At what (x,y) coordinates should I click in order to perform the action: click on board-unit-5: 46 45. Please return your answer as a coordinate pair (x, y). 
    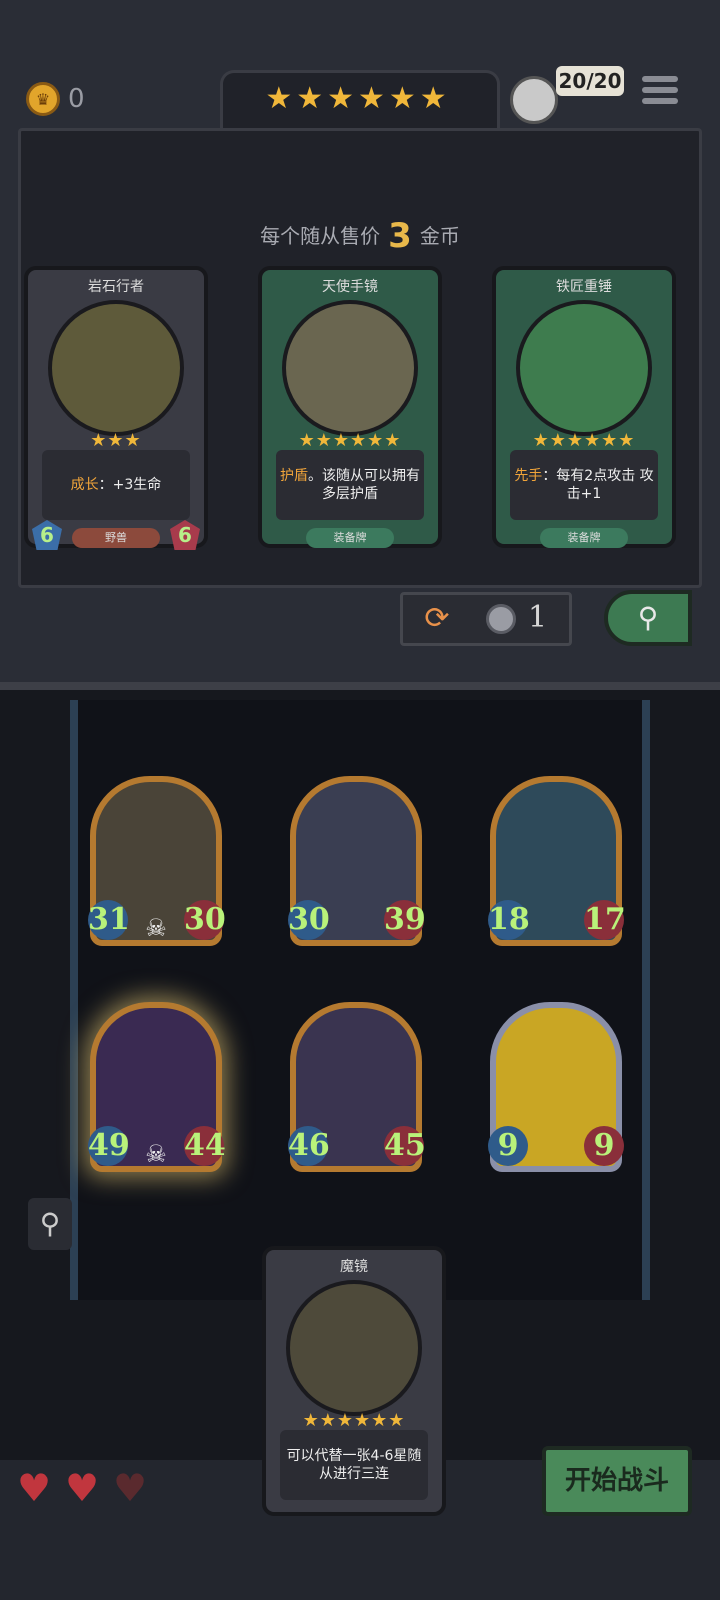
    Looking at the image, I should click on (357, 1087).